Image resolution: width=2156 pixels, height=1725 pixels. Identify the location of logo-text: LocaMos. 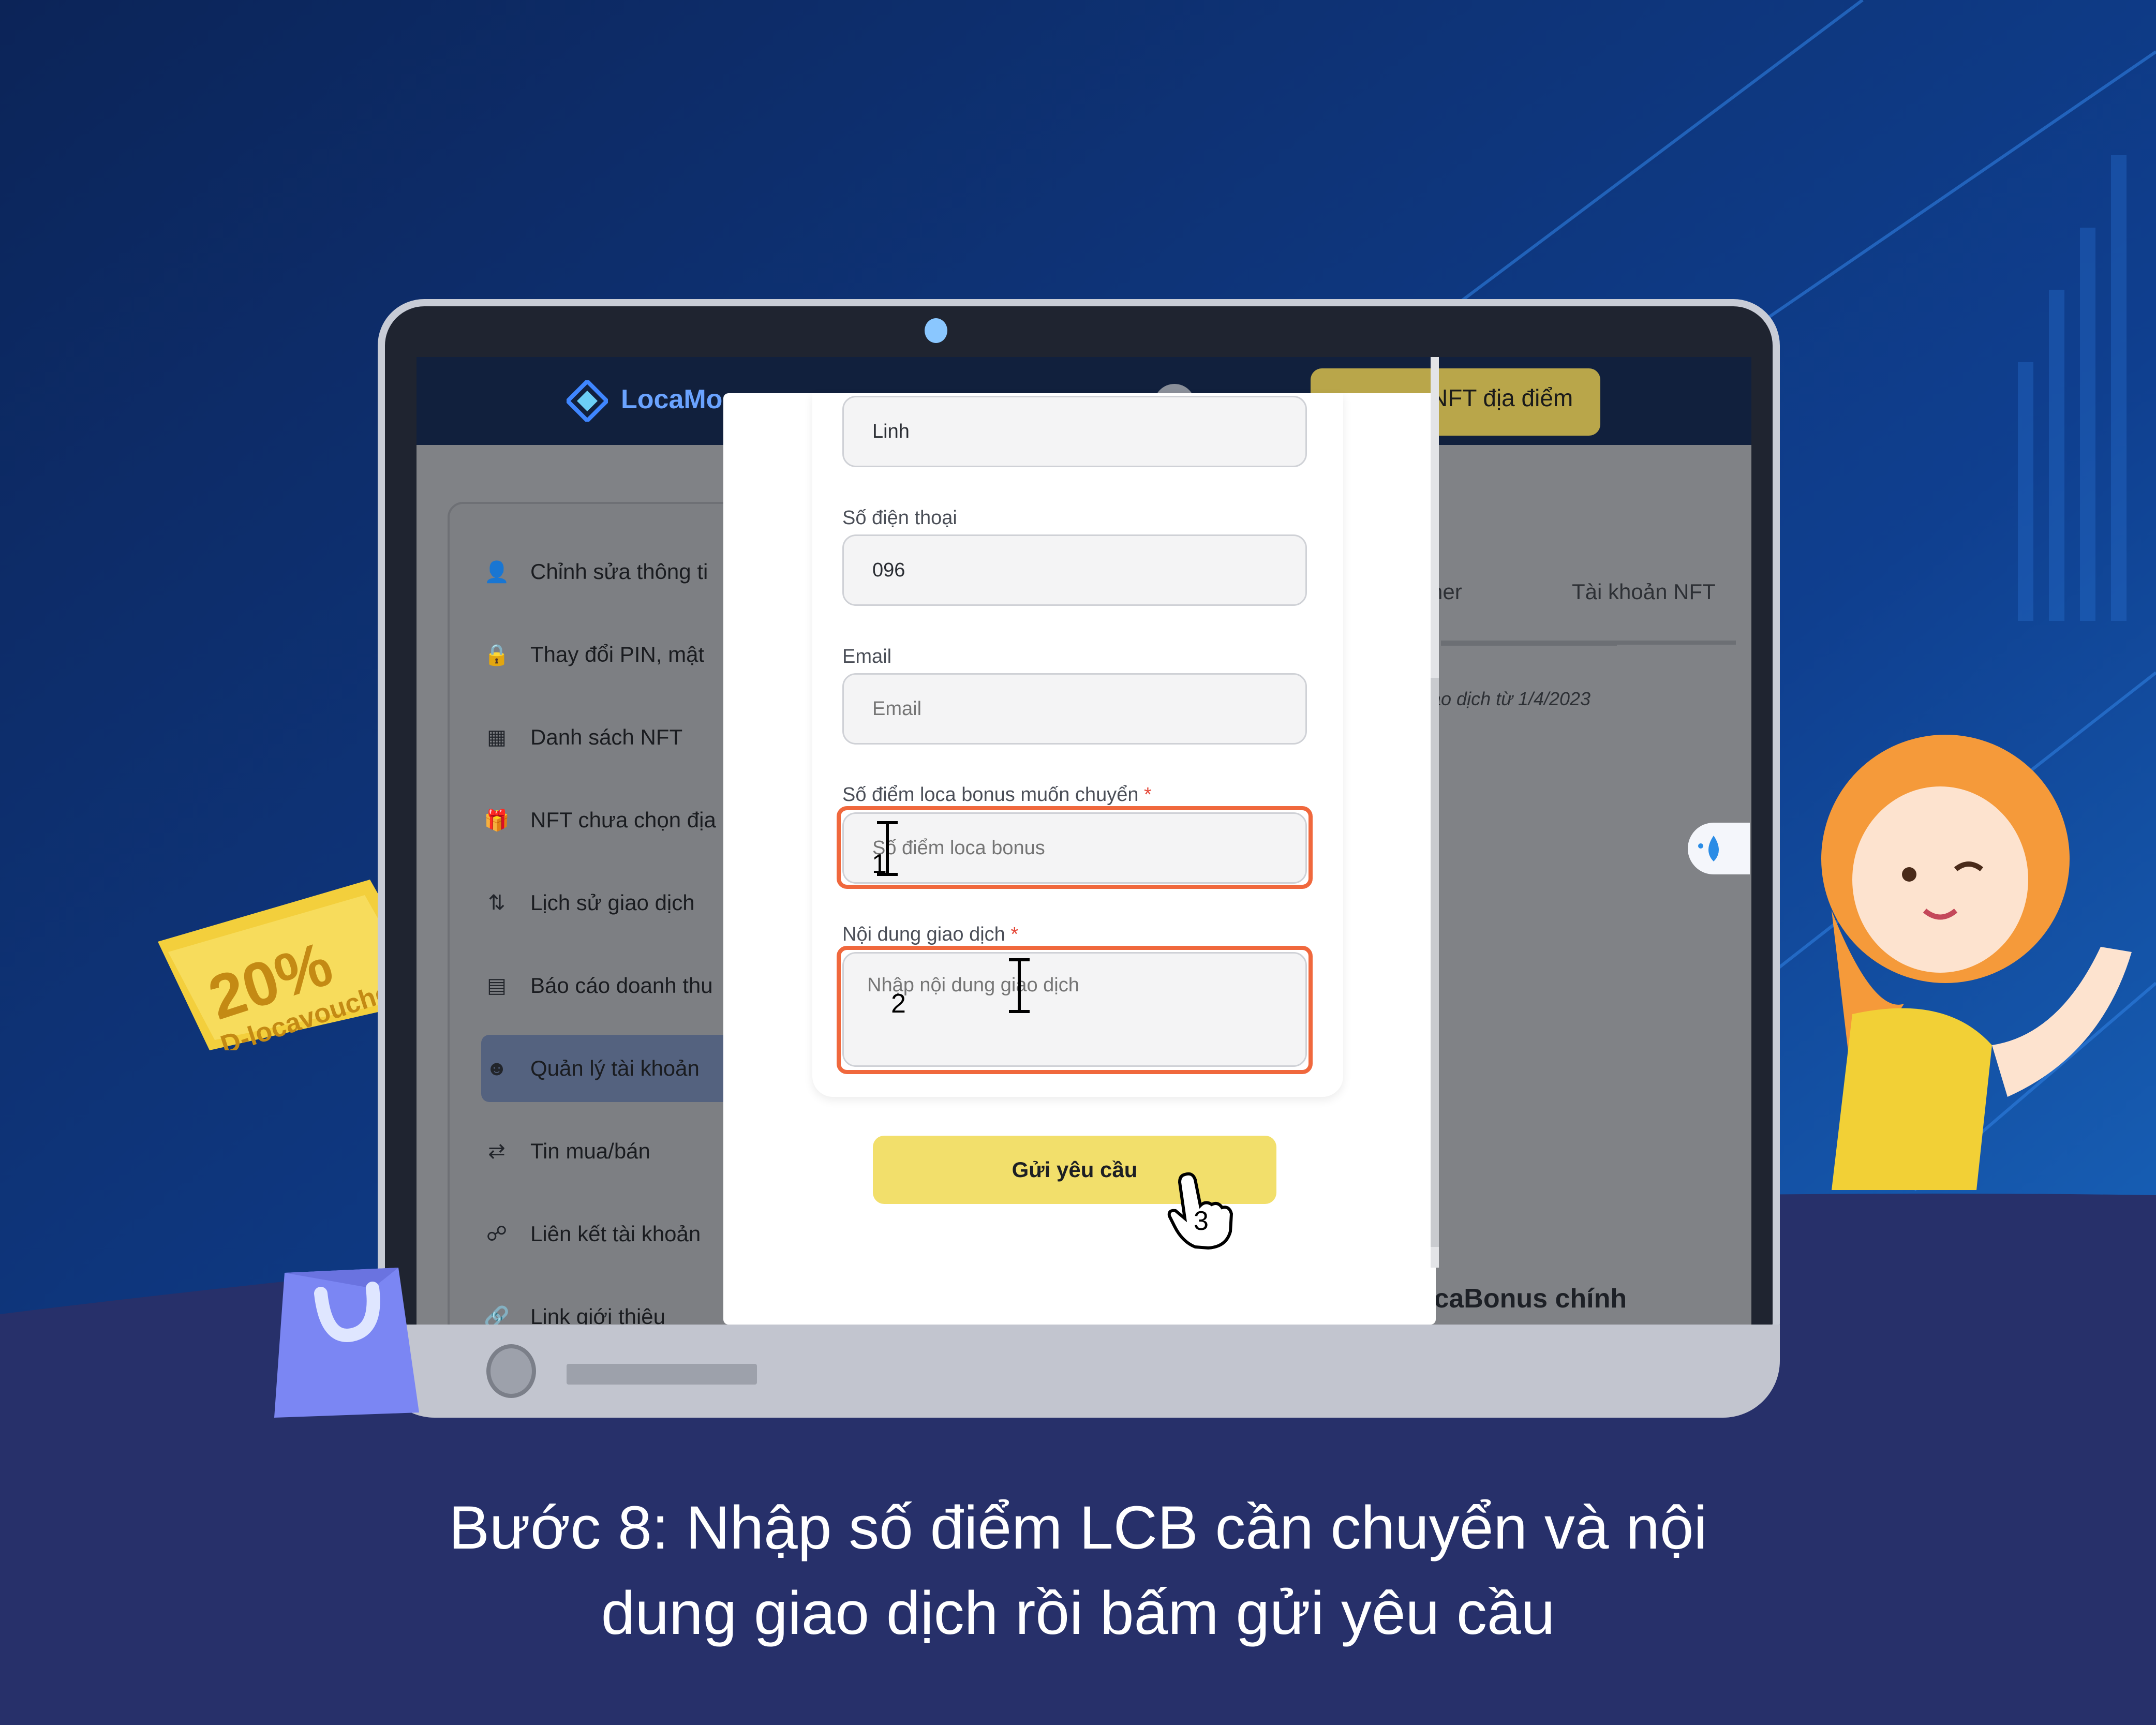
(679, 399).